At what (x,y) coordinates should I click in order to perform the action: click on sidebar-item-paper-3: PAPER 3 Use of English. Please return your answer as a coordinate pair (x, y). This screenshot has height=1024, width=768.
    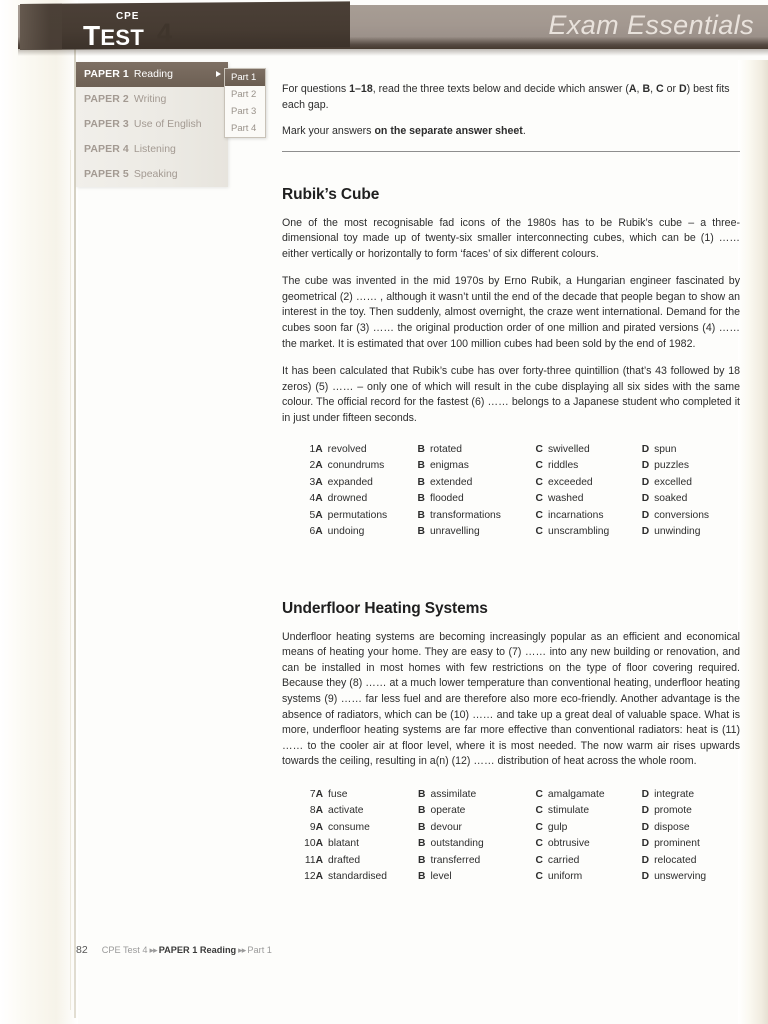
    Looking at the image, I should click on (152, 124).